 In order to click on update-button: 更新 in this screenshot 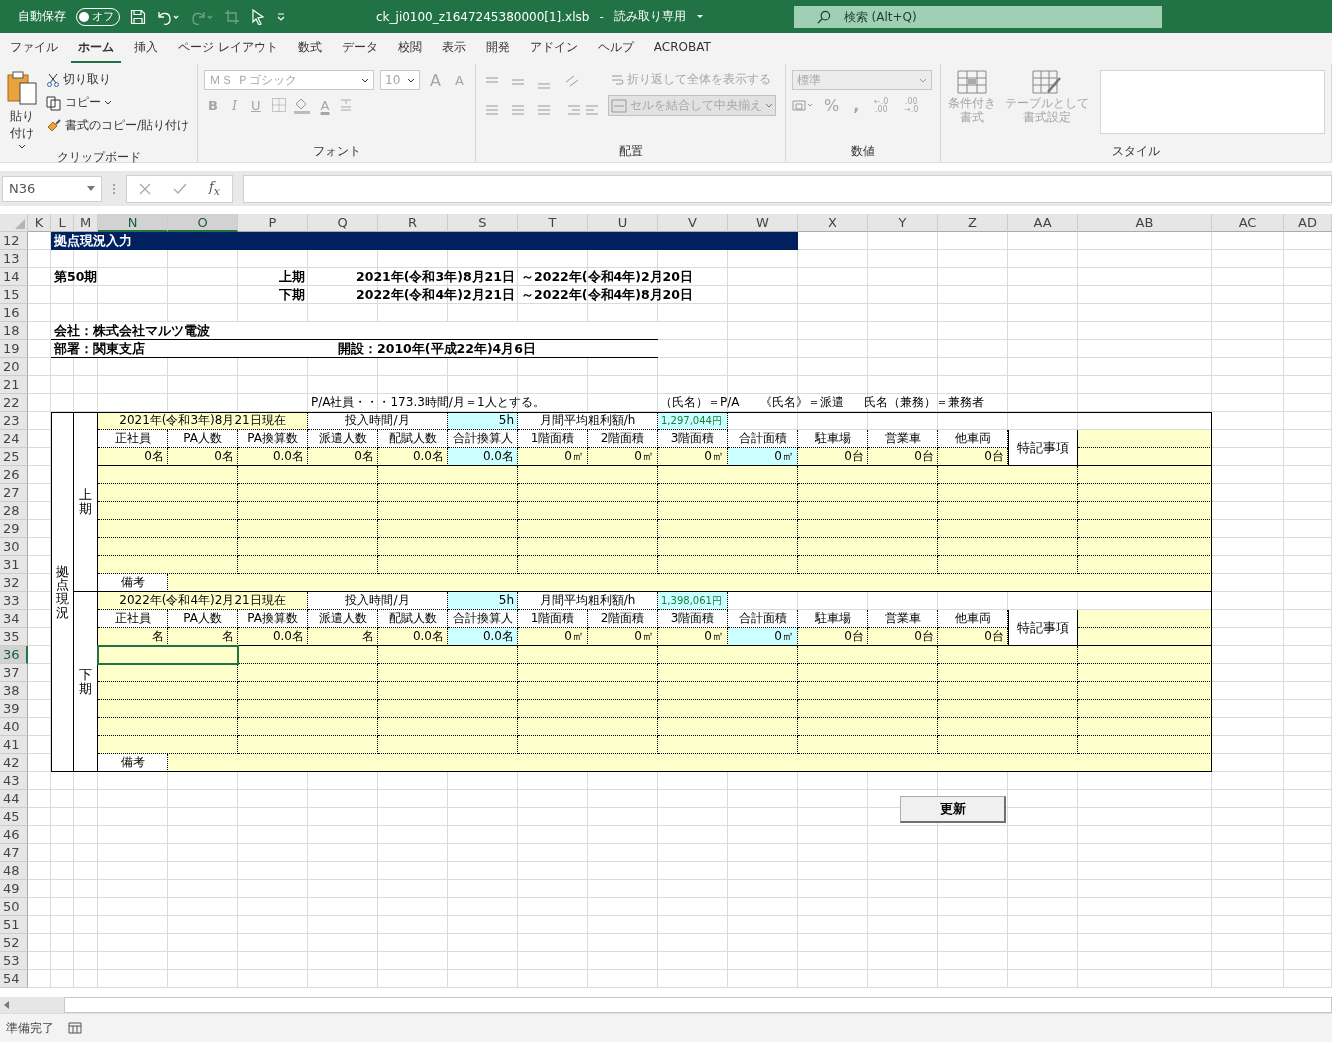, I will do `click(953, 809)`.